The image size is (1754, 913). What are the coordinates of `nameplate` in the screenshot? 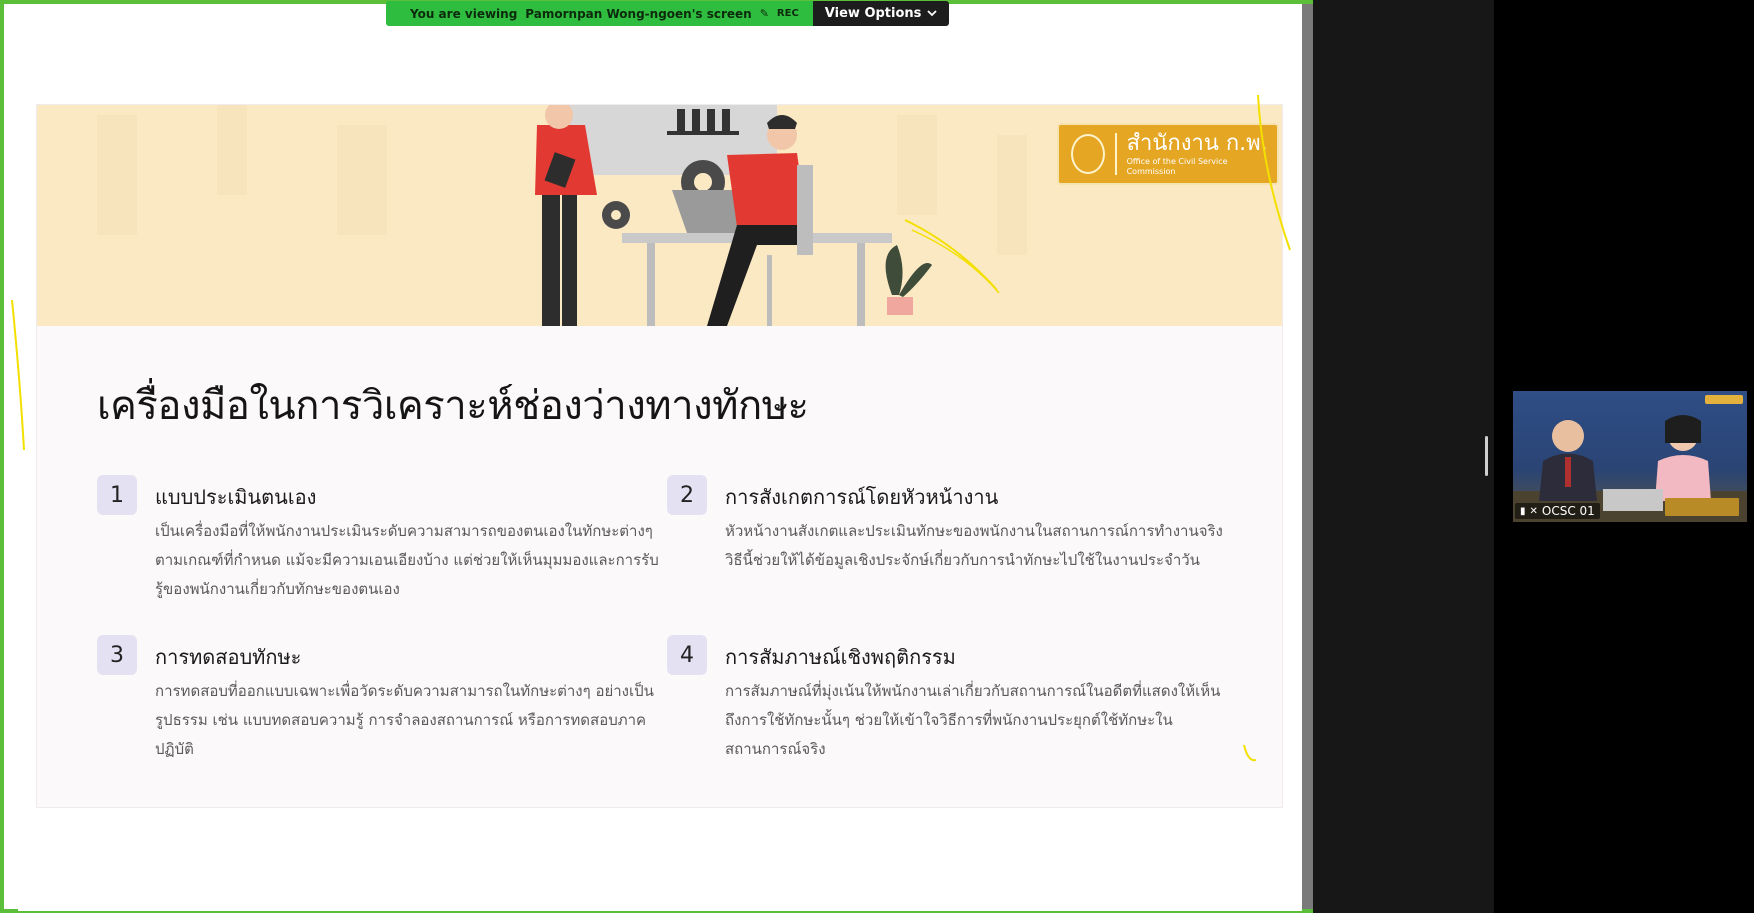 It's located at (1702, 507).